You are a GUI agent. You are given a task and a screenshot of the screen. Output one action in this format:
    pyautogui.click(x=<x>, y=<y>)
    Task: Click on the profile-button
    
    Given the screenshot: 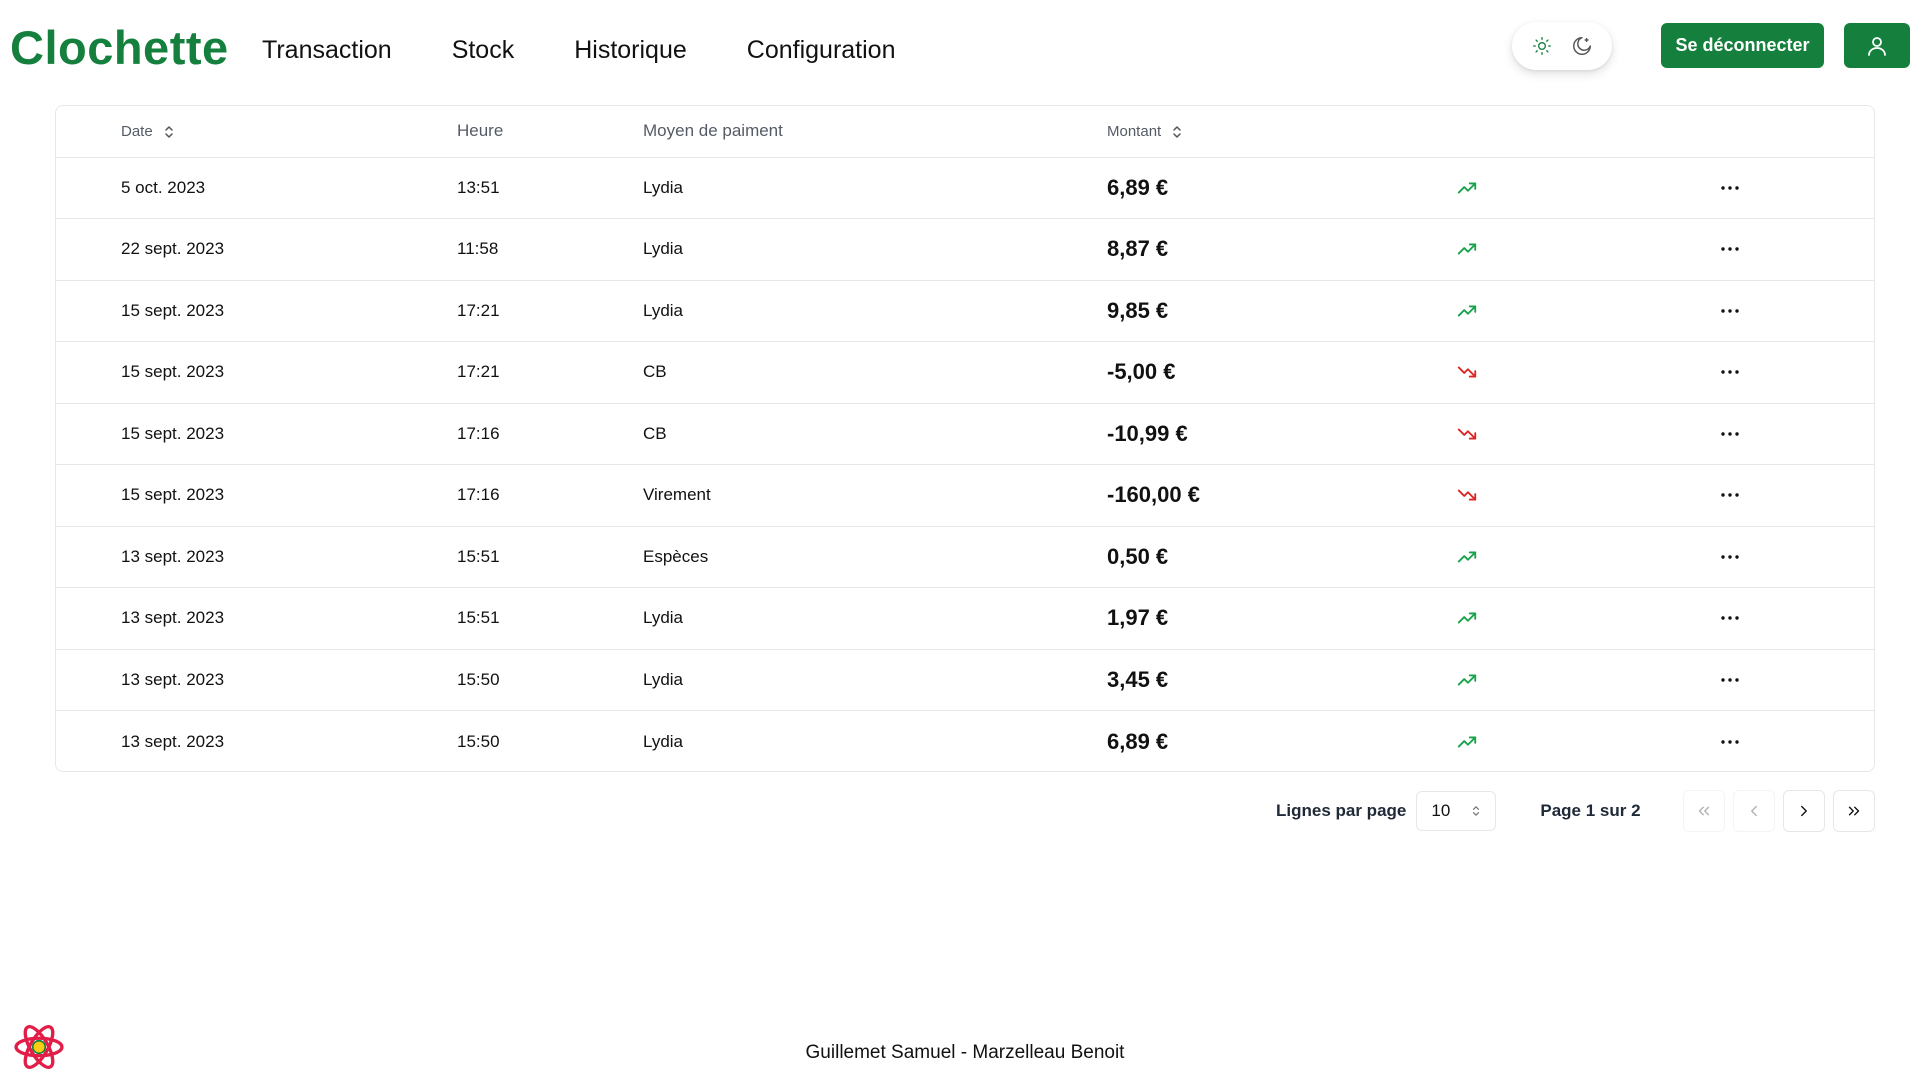 What is the action you would take?
    pyautogui.click(x=1877, y=45)
    